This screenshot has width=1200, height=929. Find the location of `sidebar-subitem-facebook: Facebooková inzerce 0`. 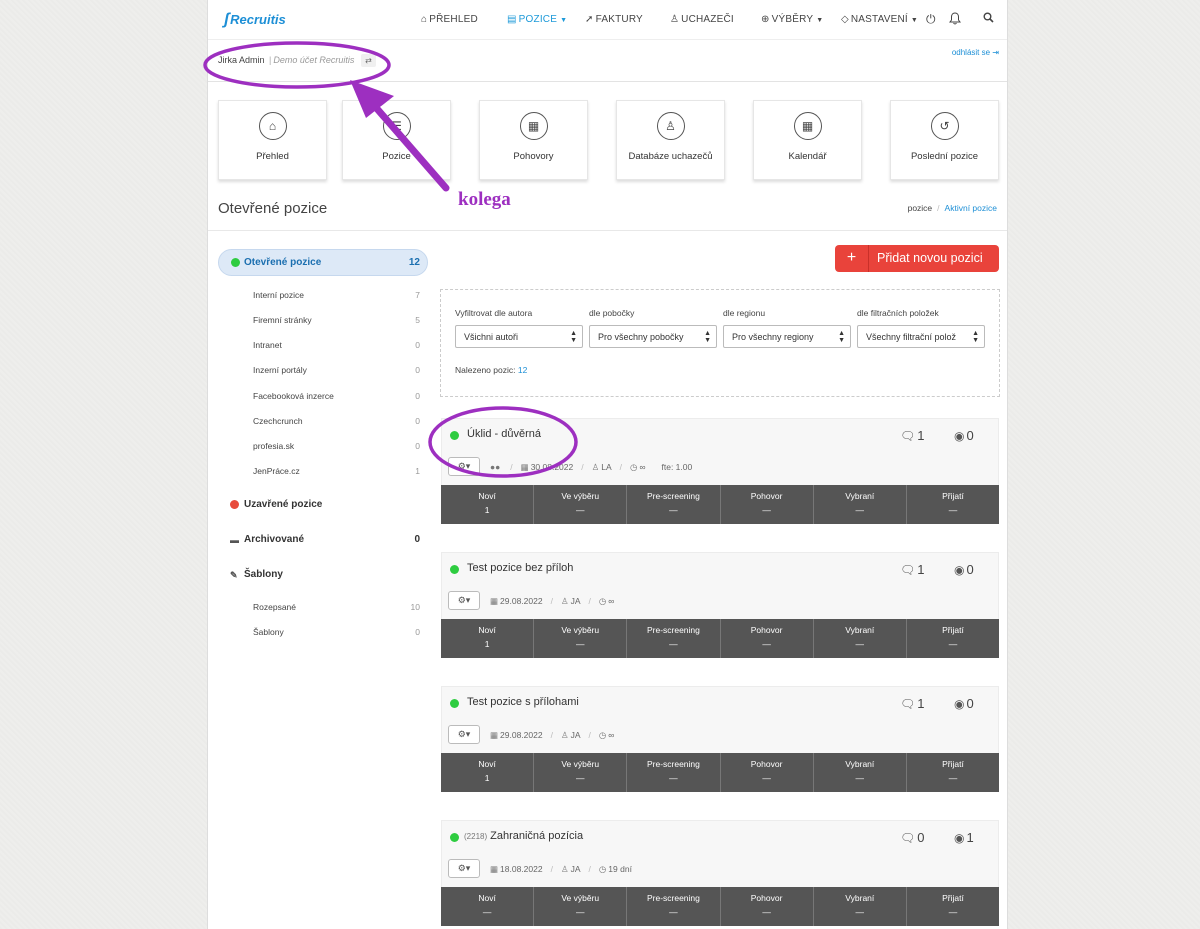

sidebar-subitem-facebook: Facebooková inzerce 0 is located at coordinates (336, 396).